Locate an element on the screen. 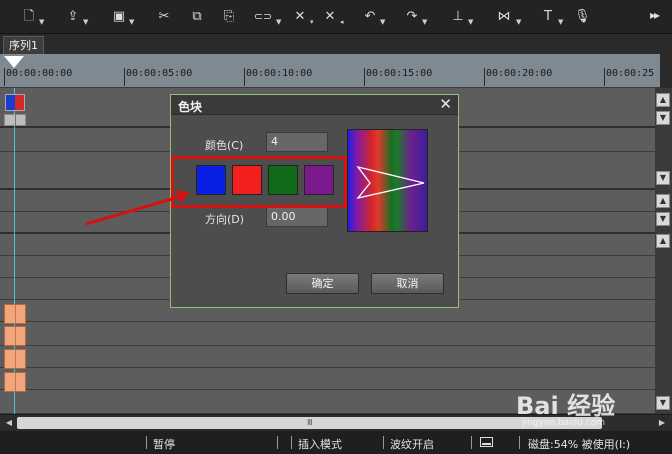 This screenshot has height=454, width=672. track-scroll-column: ▲ ▼ ▼ ▲ ▼ ▲ ▼ is located at coordinates (663, 251).